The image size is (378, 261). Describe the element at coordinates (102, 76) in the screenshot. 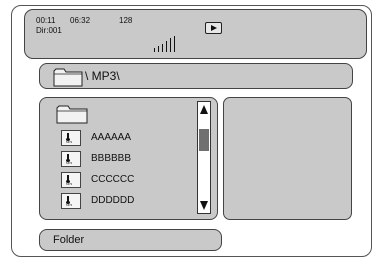

I see `current-path: \ MP3\` at that location.